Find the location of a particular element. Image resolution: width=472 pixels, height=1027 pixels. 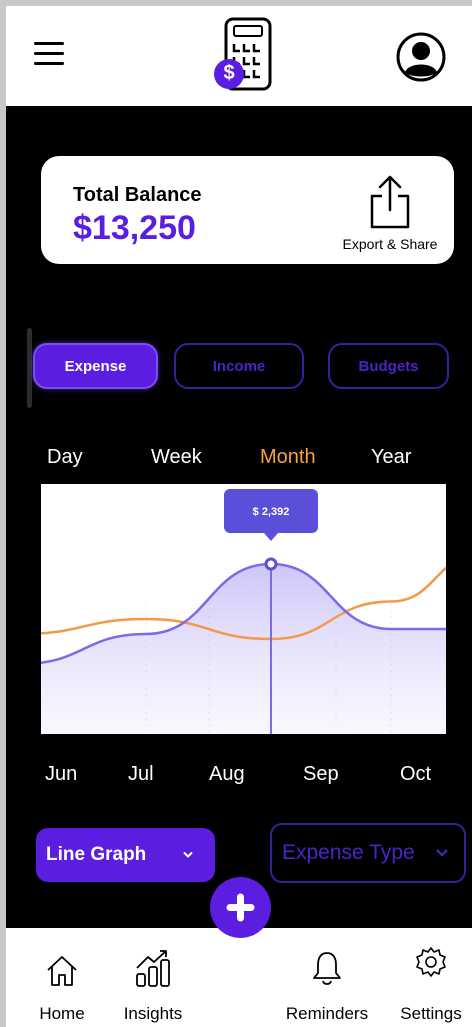

balance-value: $13,250 is located at coordinates (134, 228).